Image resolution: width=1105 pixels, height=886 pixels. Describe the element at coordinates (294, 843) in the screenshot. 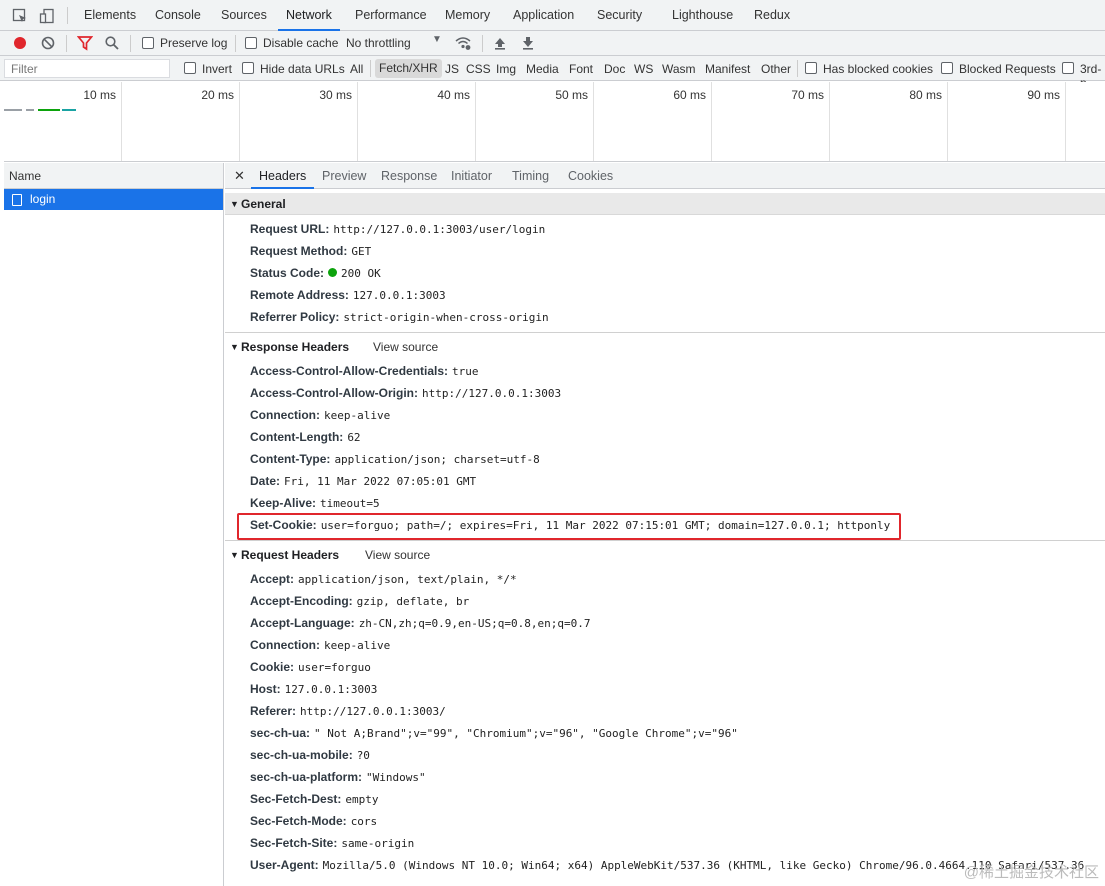

I see `header-key: Sec-Fetch-Site:` at that location.